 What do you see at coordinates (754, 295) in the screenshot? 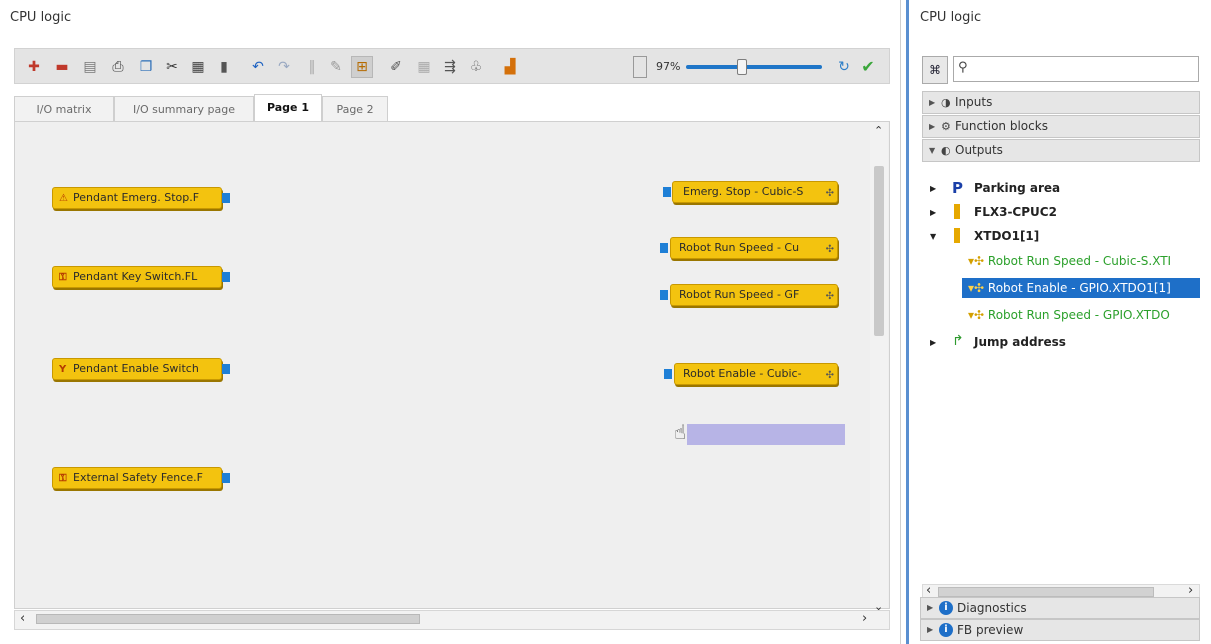
I see `output-node: Robot Run Speed - GF ✣` at bounding box center [754, 295].